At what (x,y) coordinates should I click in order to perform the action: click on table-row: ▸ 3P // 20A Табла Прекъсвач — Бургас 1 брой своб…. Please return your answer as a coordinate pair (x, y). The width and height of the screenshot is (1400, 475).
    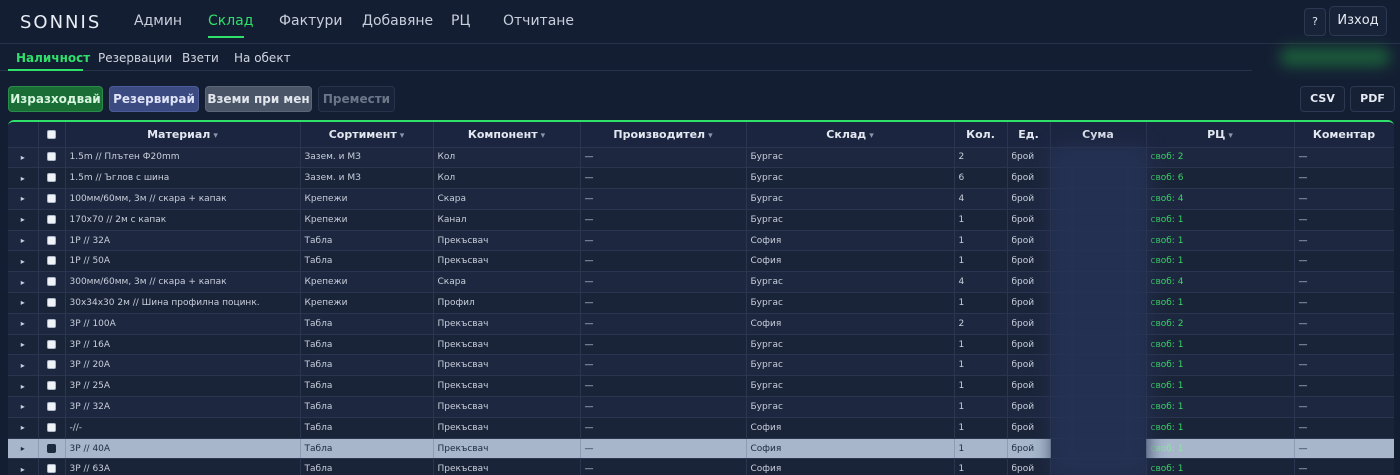
    Looking at the image, I should click on (701, 365).